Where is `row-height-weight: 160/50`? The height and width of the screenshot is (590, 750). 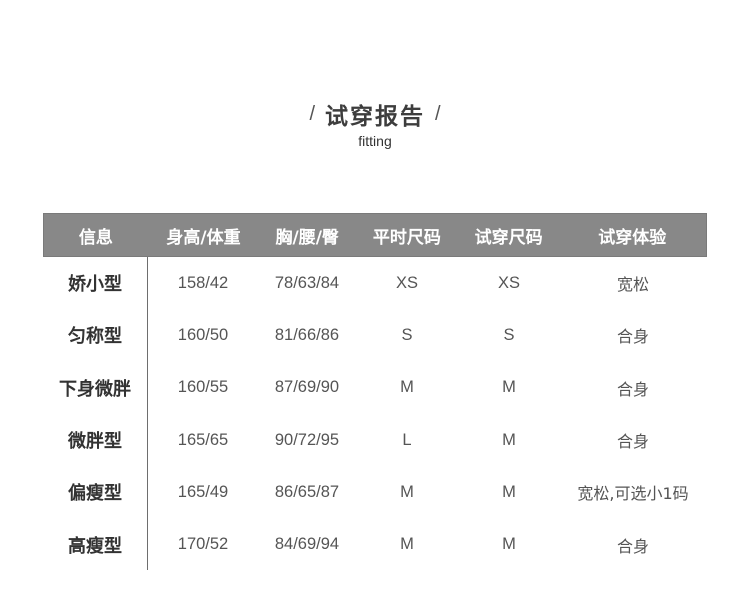
row-height-weight: 160/50 is located at coordinates (203, 334).